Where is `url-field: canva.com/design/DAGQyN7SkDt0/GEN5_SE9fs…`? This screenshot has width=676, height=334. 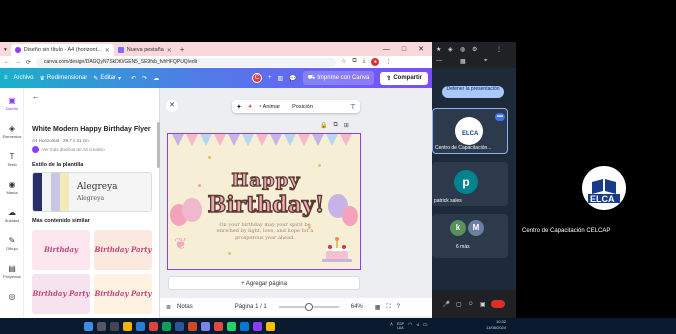
url-field: canva.com/design/DAGQyN7SkDt0/GEN5_SE9fs… is located at coordinates (186, 62).